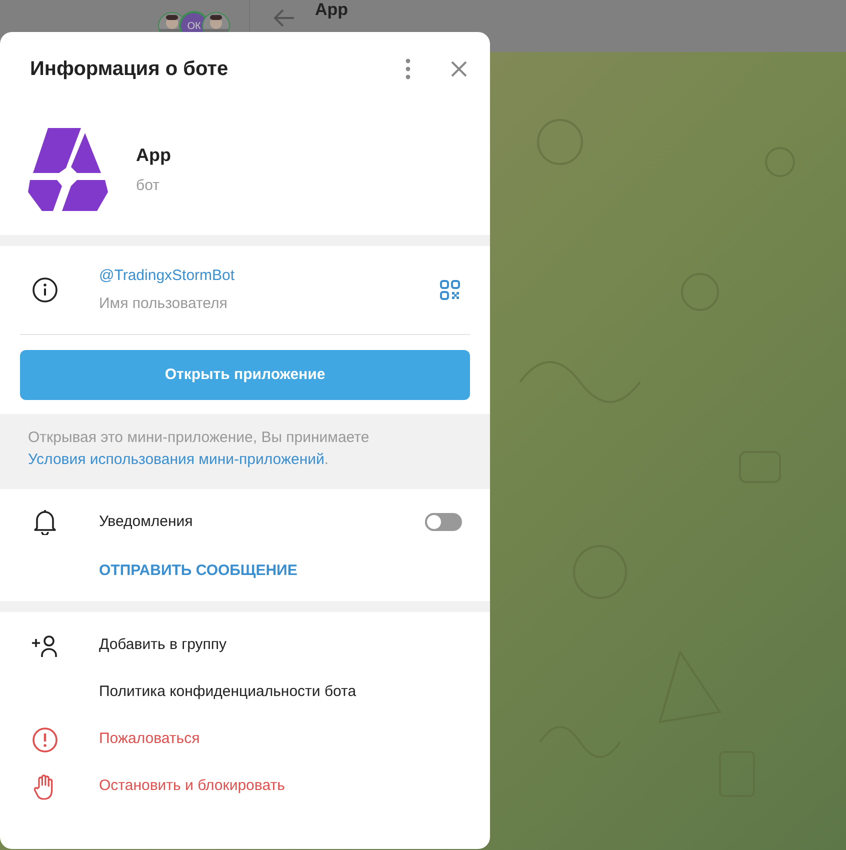  I want to click on notifications-toggle, so click(443, 522).